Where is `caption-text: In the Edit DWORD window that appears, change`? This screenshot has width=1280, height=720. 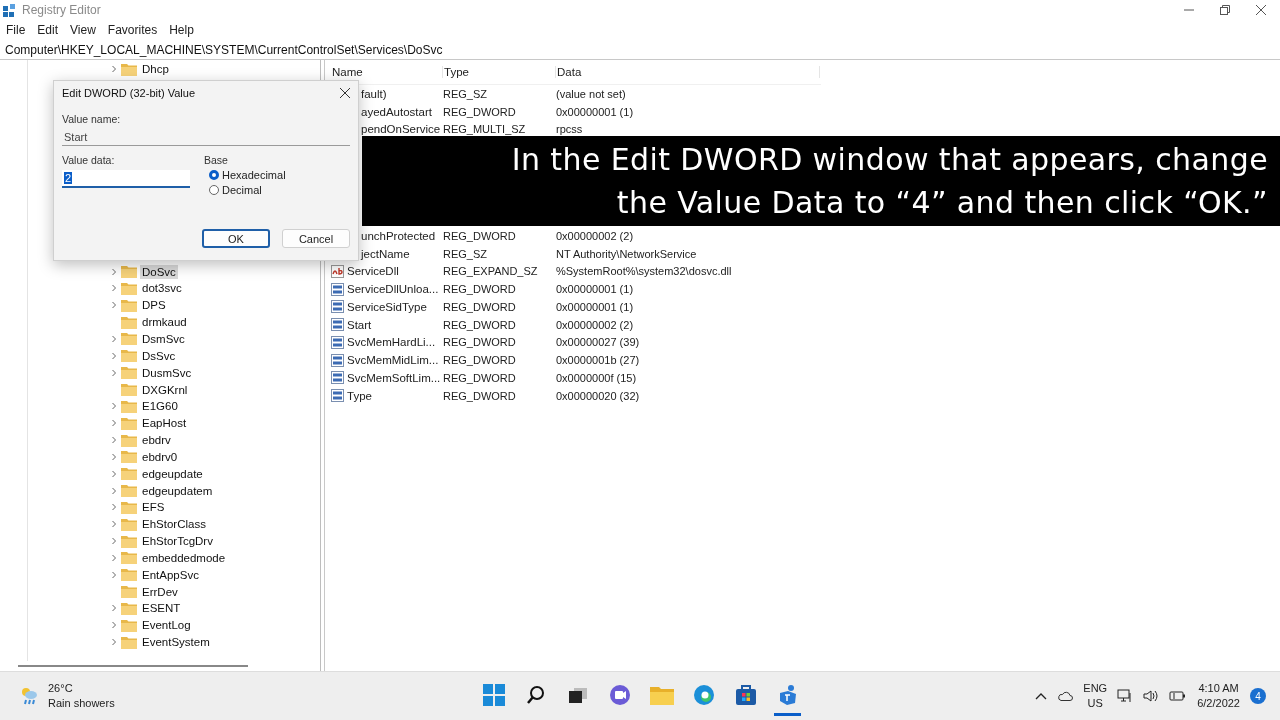
caption-text: In the Edit DWORD window that appears, change is located at coordinates (889, 160).